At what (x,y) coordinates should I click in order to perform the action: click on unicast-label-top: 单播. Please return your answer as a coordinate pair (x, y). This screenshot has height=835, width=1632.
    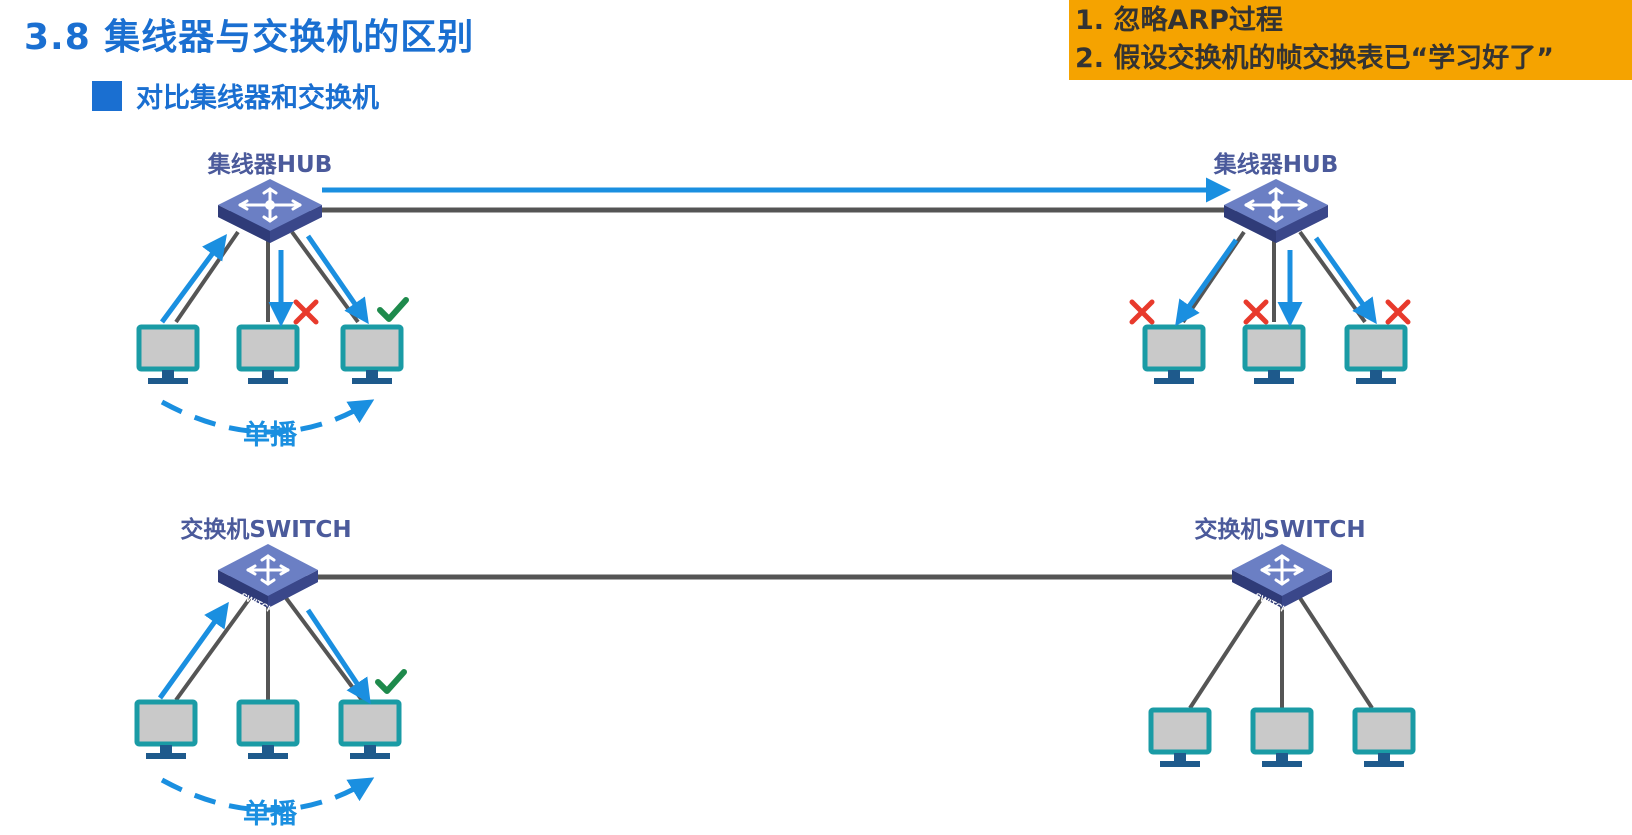
    Looking at the image, I should click on (270, 435).